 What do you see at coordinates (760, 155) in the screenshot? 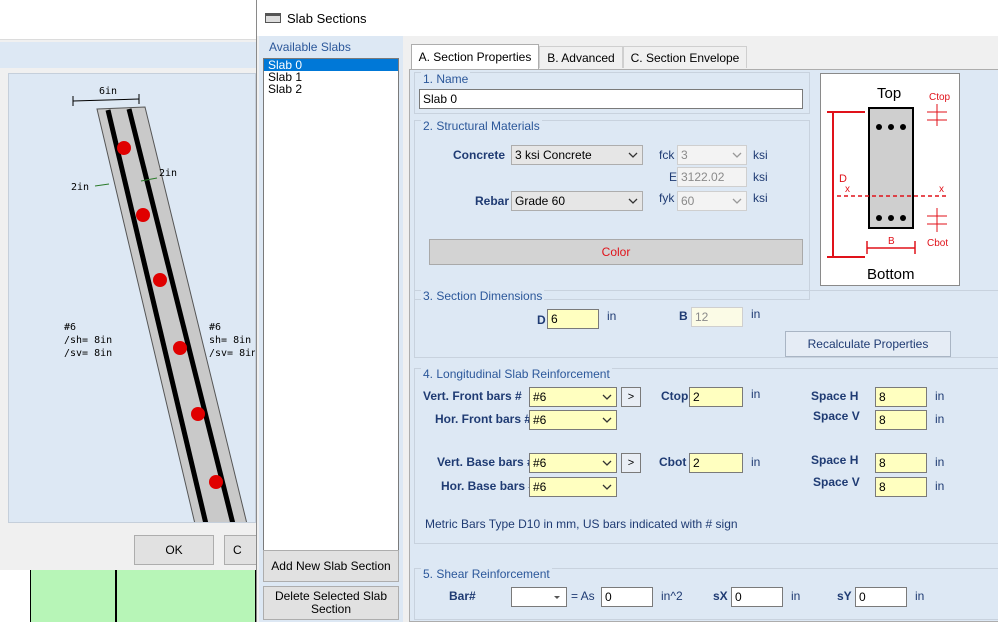
I see `fck-unit: ksi` at bounding box center [760, 155].